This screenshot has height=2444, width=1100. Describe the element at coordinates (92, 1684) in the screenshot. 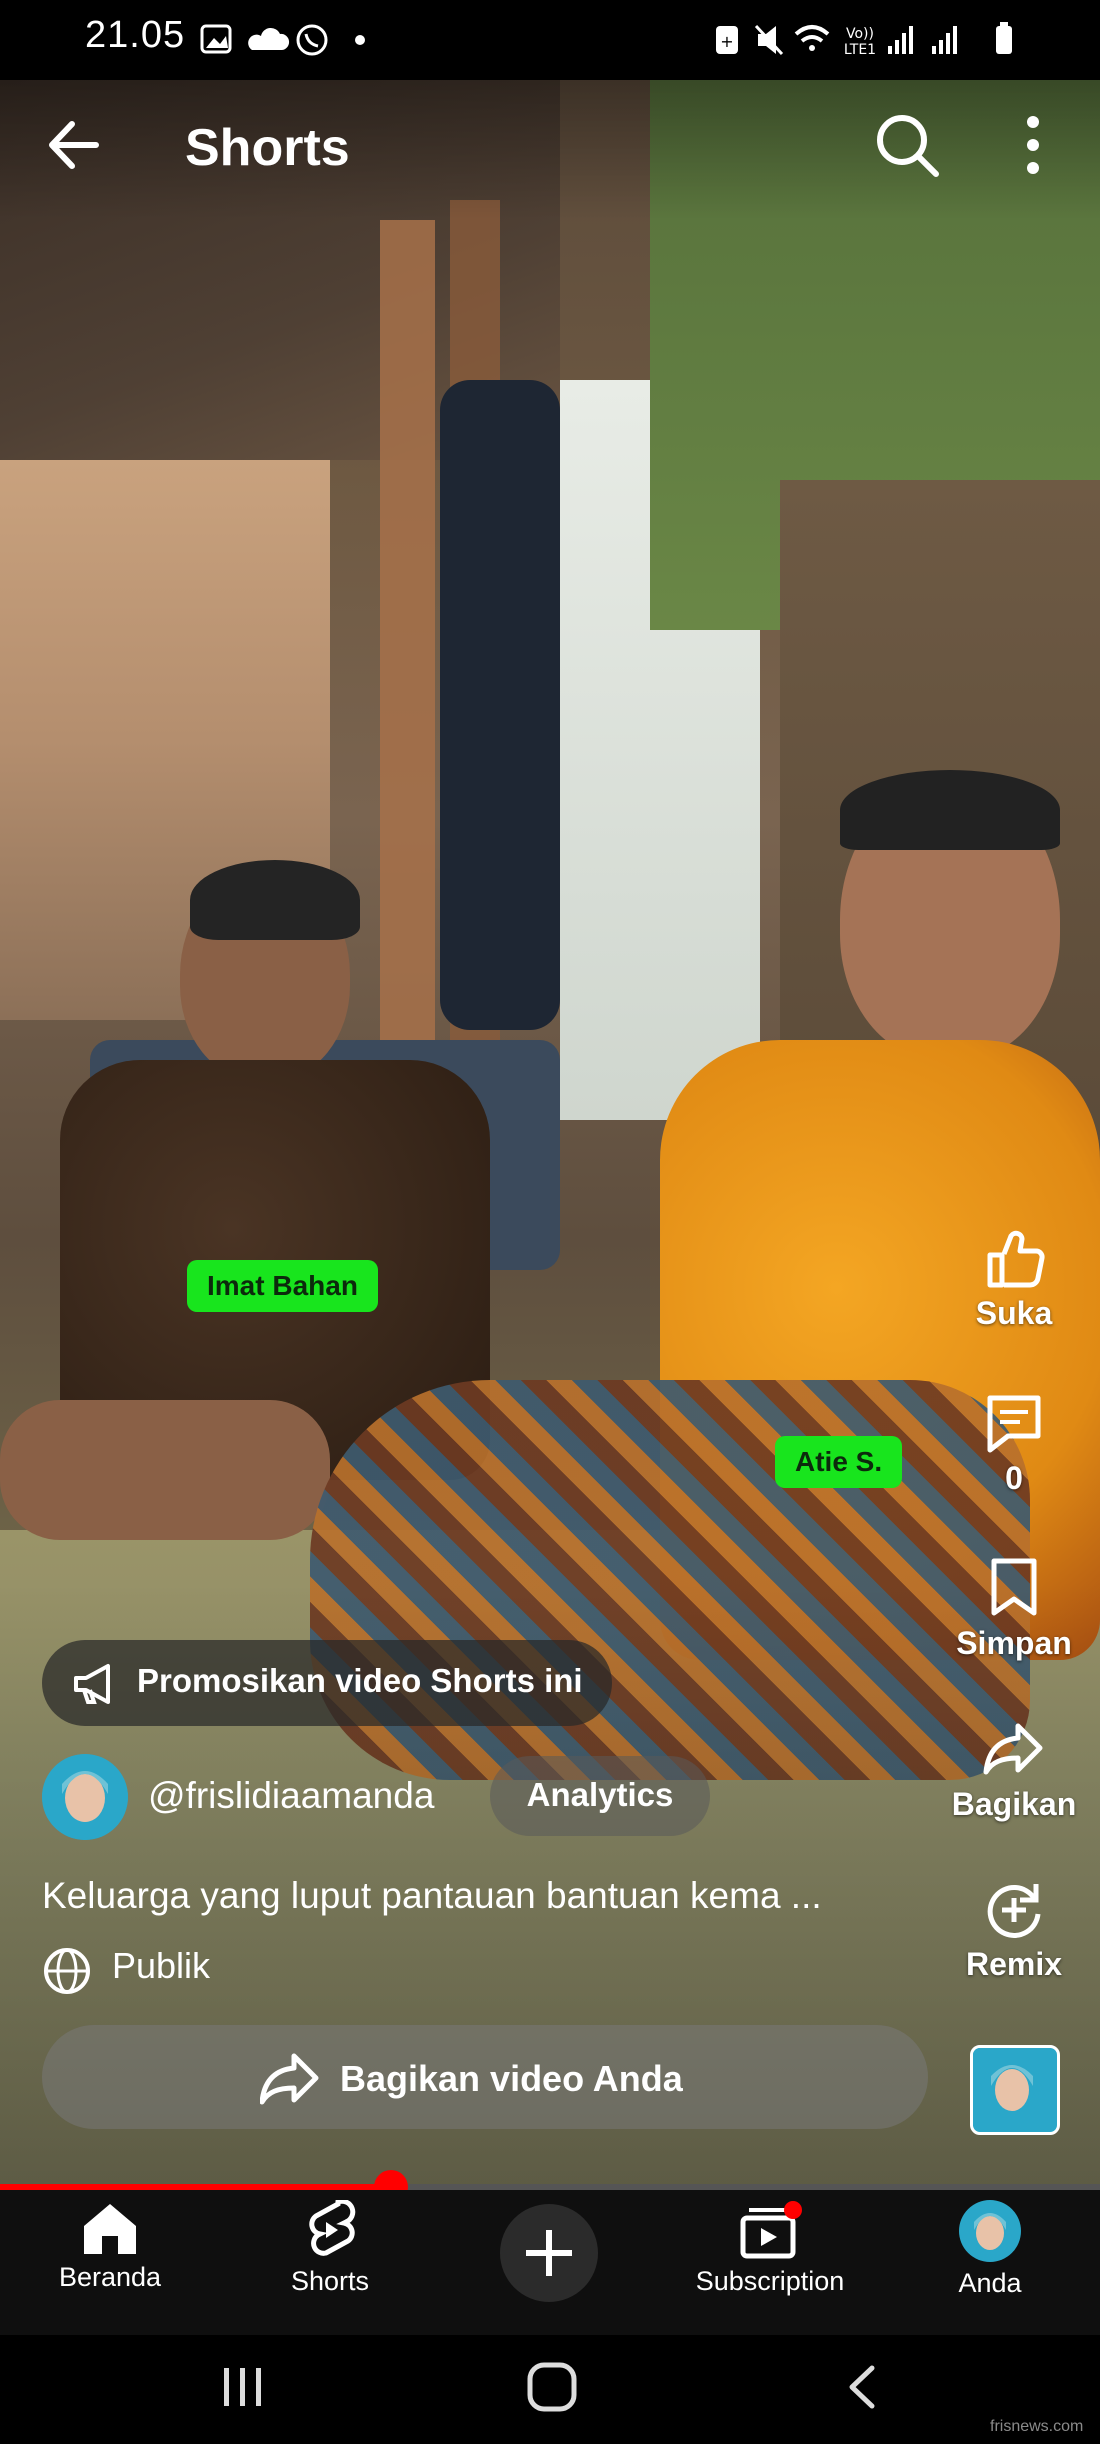

I see `megaphone-icon` at that location.